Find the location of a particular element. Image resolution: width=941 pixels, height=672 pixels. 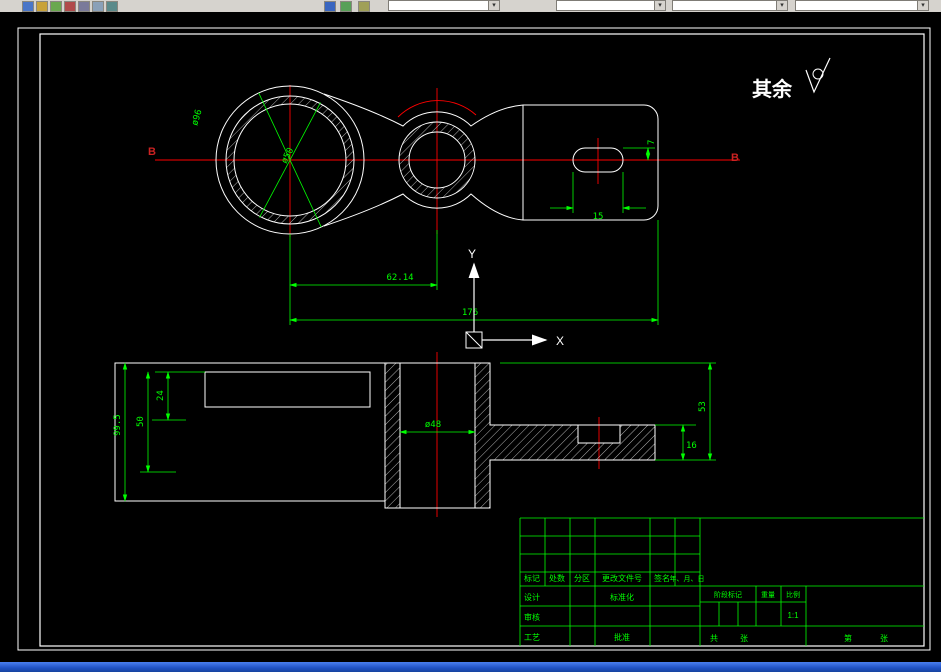

titleblock-sheet-index-suffix: 张 is located at coordinates (884, 638).